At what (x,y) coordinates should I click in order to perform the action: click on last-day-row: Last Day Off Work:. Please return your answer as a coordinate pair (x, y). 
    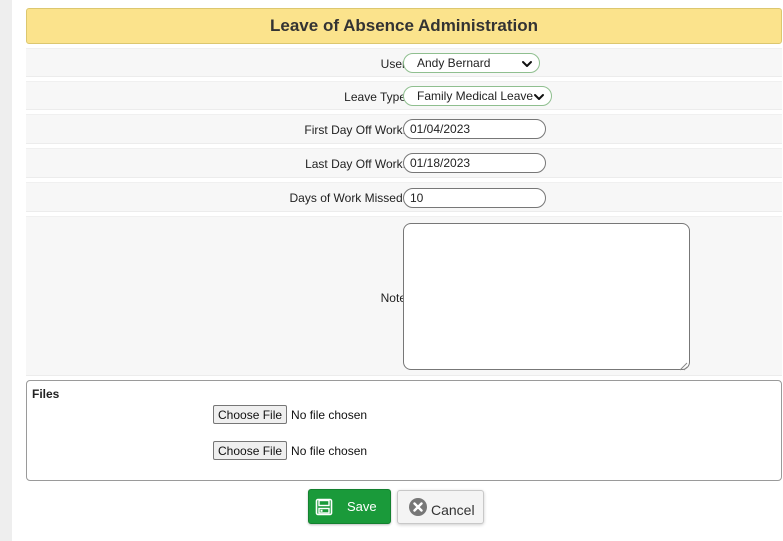
    Looking at the image, I should click on (404, 163).